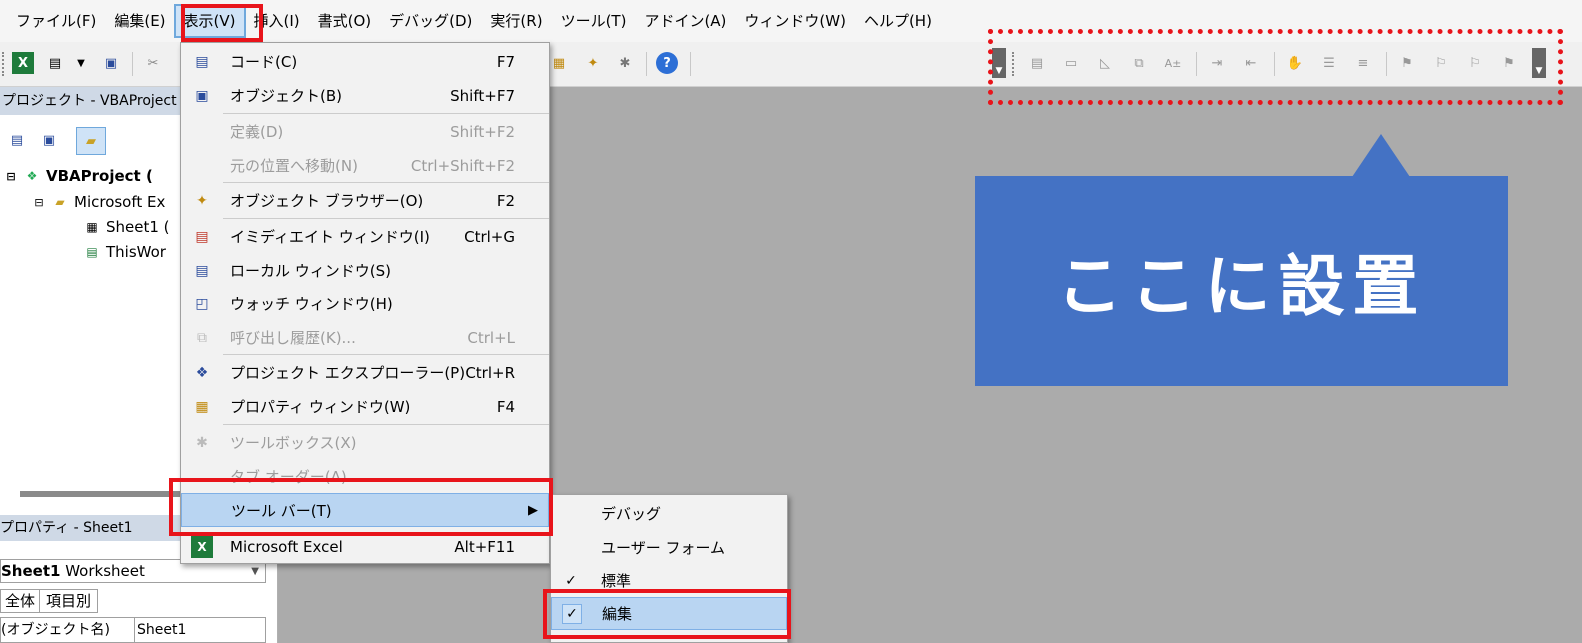  I want to click on tree-node-thisworkbook: ▤ ThisWor, so click(124, 252).